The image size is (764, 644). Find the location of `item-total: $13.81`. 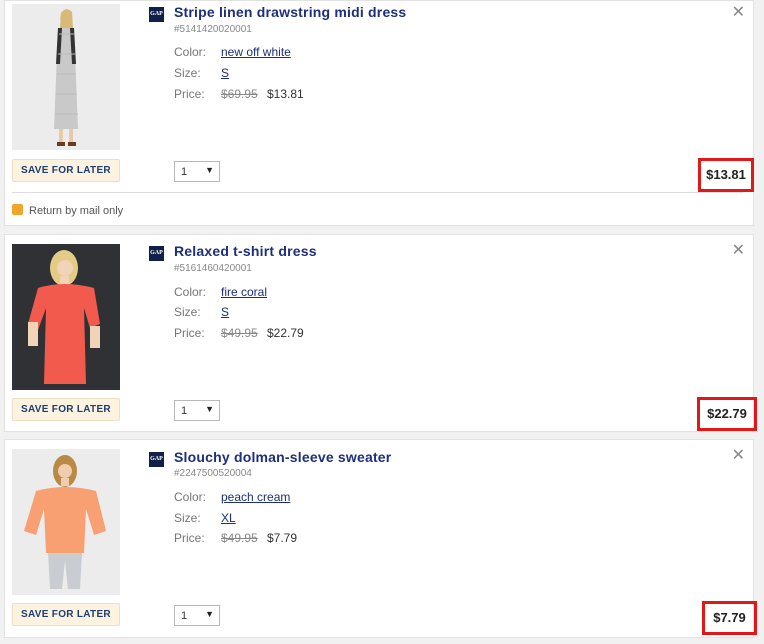

item-total: $13.81 is located at coordinates (726, 175).